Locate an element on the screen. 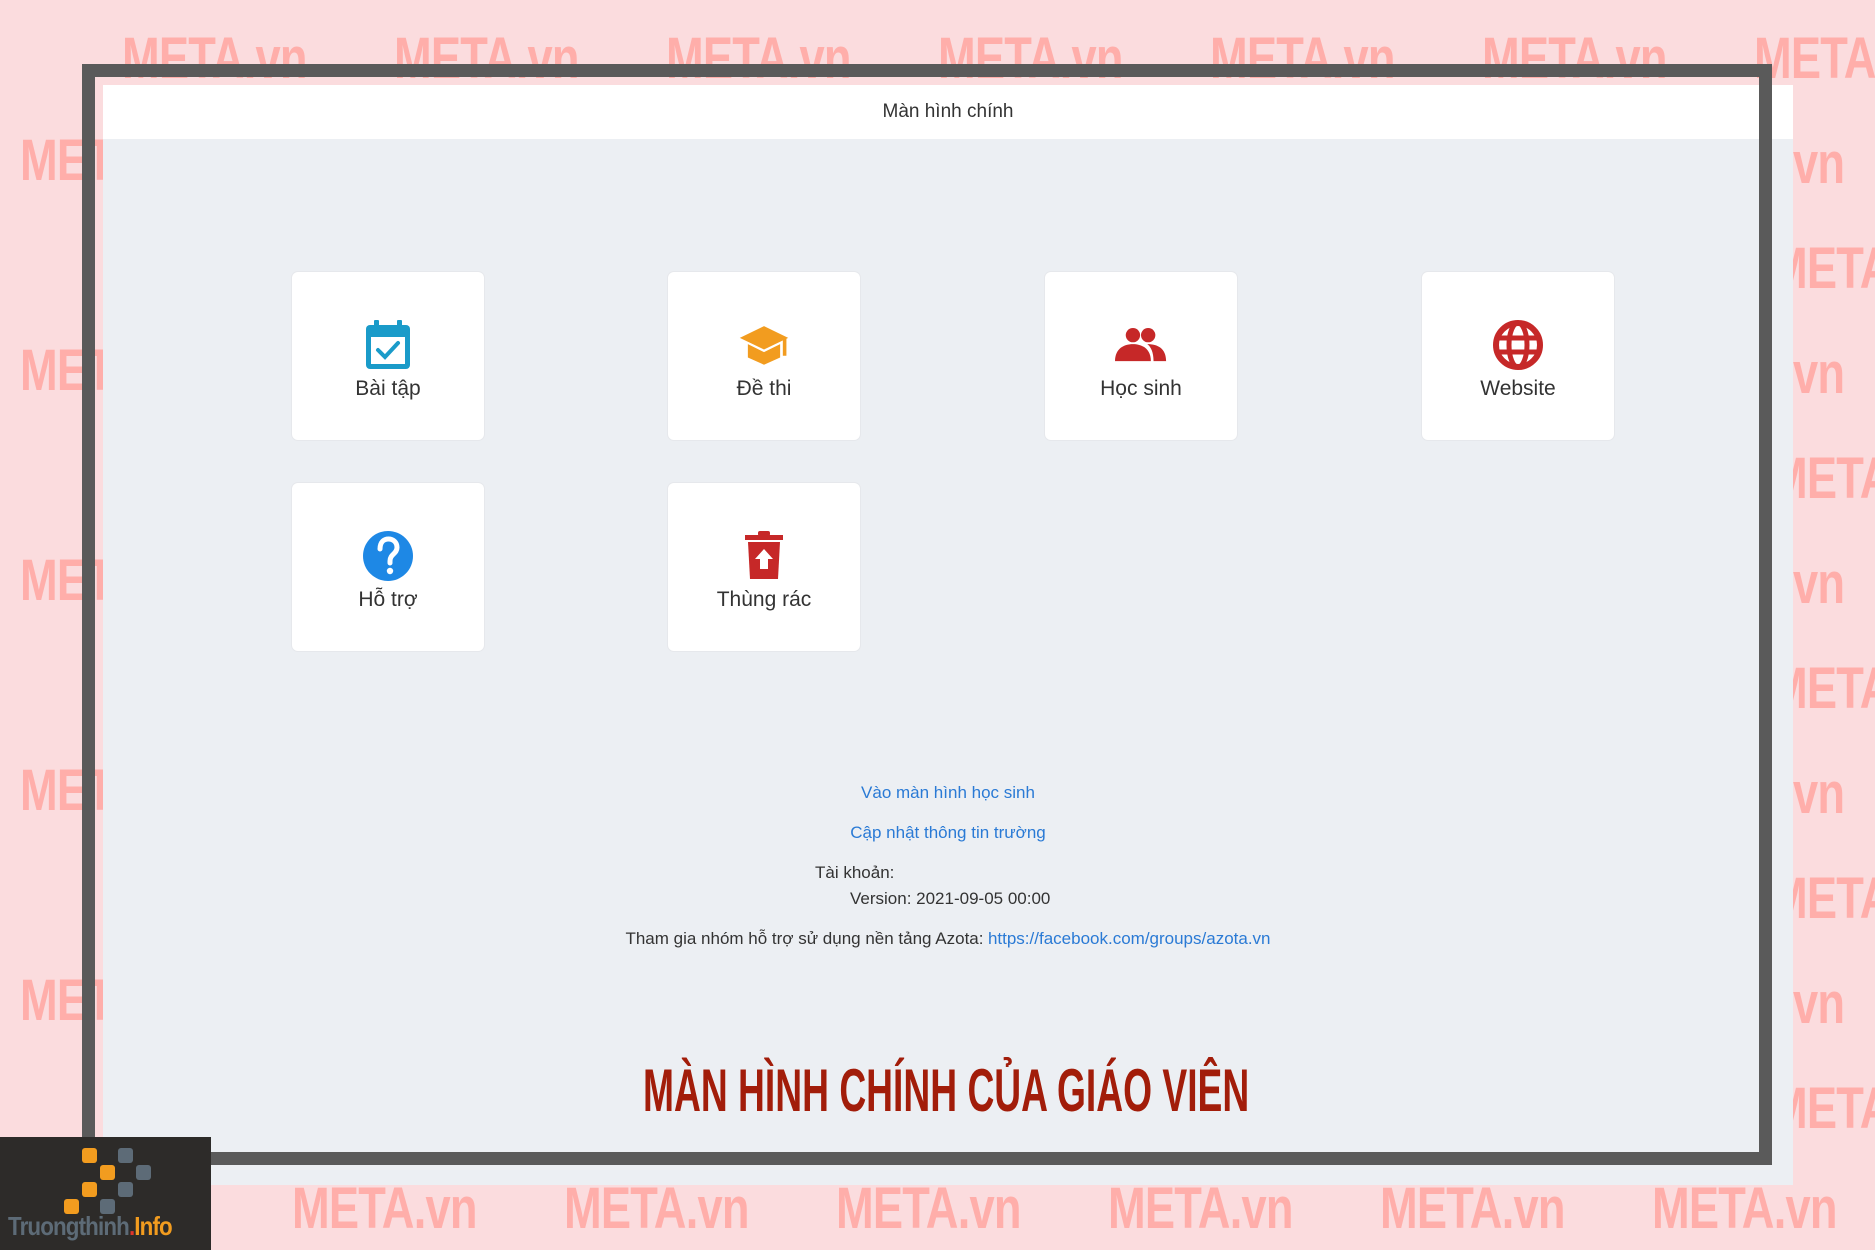 The width and height of the screenshot is (1875, 1250). truongthinh-logo: Truongthinh.Info is located at coordinates (105, 1193).